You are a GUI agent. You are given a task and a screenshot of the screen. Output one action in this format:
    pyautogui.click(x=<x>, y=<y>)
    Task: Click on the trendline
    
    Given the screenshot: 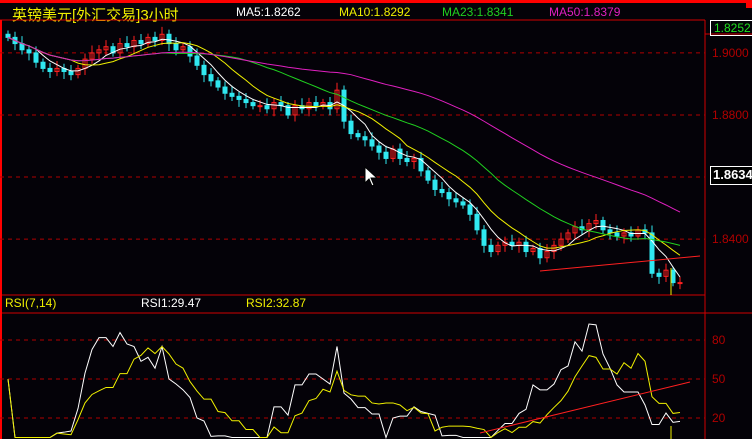 What is the action you would take?
    pyautogui.click(x=620, y=263)
    